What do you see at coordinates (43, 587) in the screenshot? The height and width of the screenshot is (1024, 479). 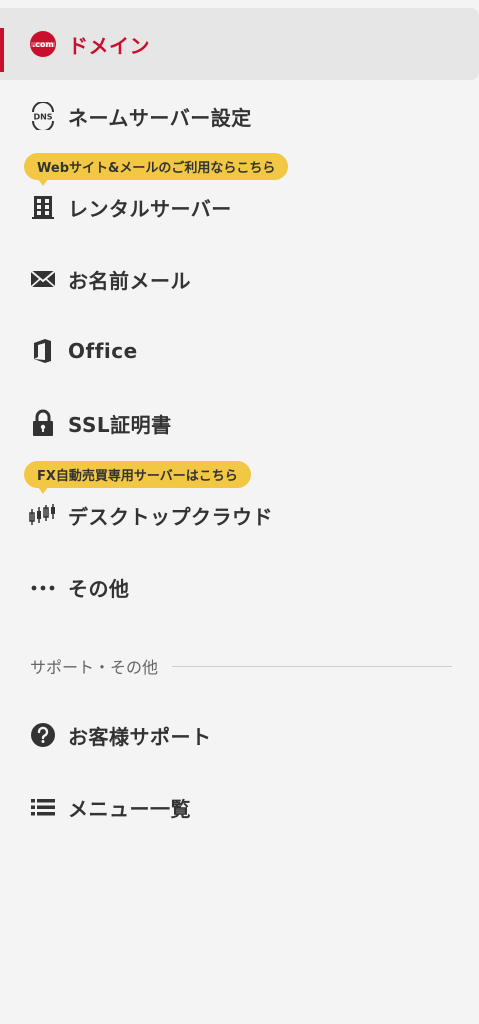 I see `more-dots-icon` at bounding box center [43, 587].